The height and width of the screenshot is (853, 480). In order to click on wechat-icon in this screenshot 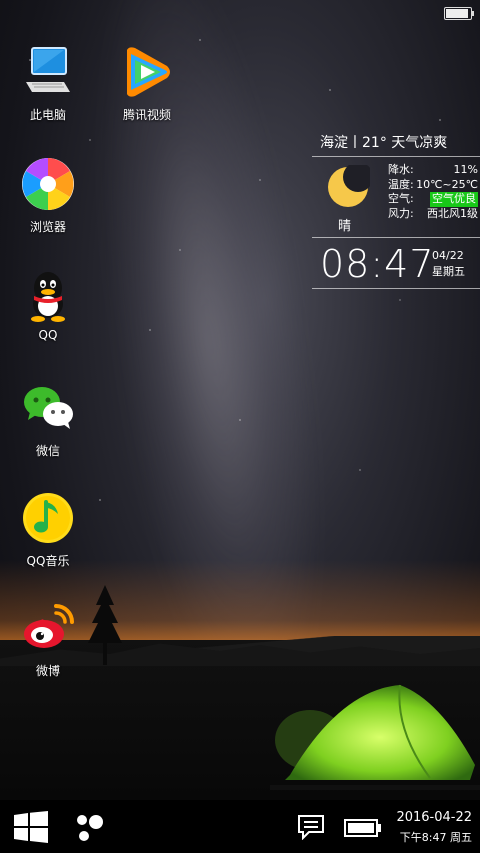, I will do `click(48, 408)`.